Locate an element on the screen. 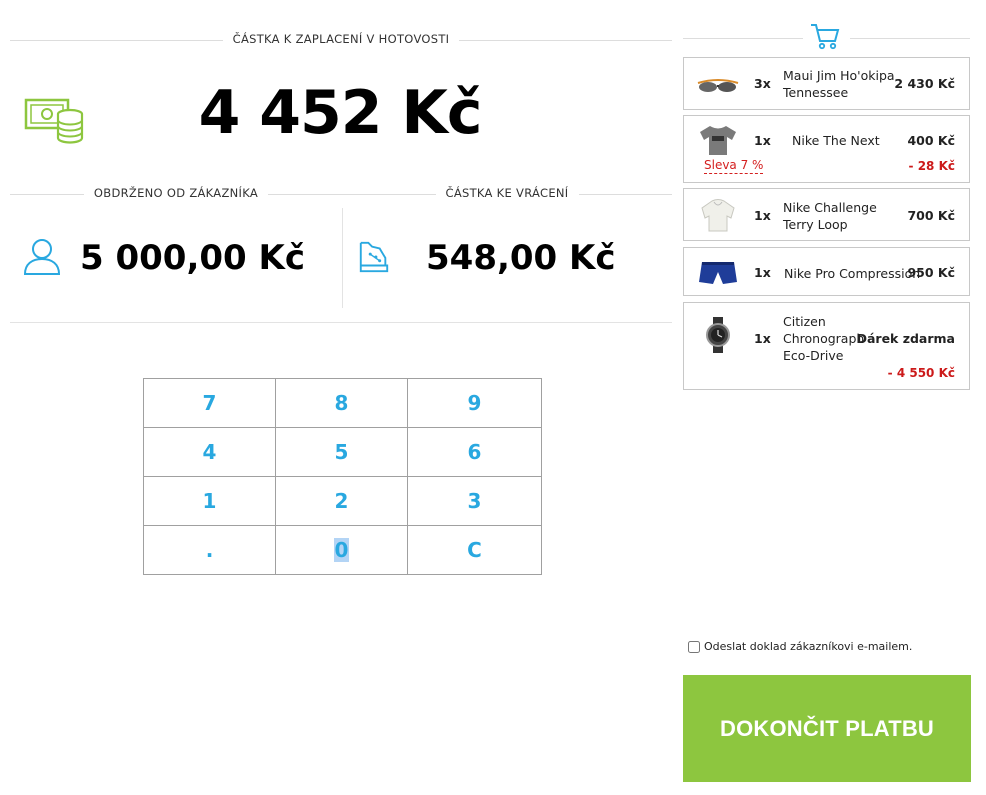  item-price: 950 Kč is located at coordinates (931, 272).